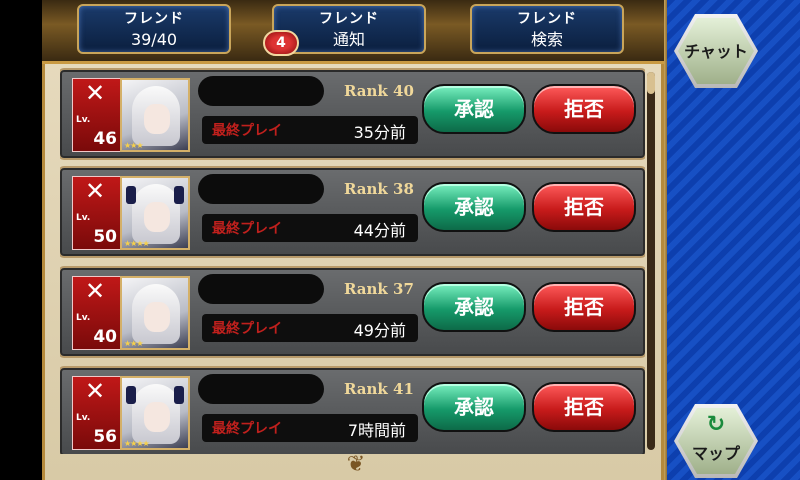 This screenshot has width=800, height=480. Describe the element at coordinates (105, 437) in the screenshot. I see `level-value: 56` at that location.